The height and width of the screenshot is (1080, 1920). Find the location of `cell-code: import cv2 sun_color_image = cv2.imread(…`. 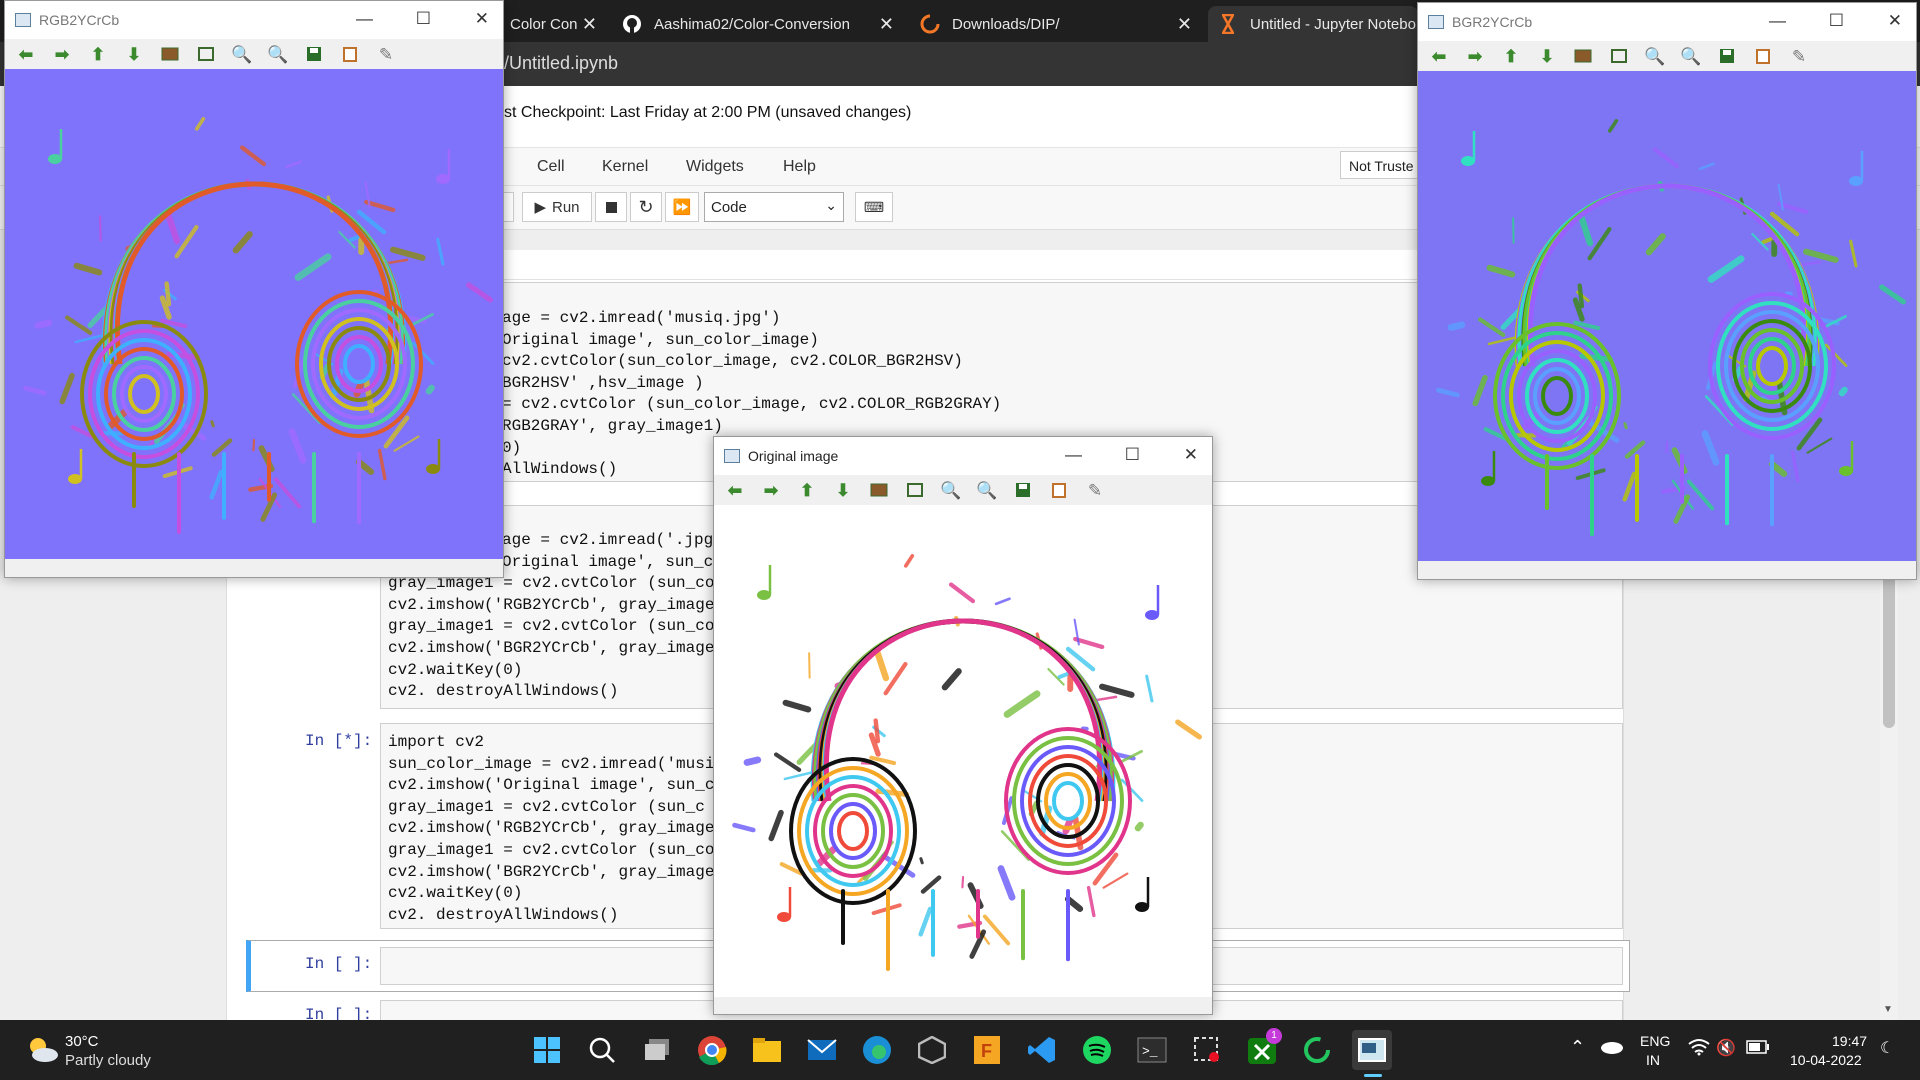

cell-code: import cv2 sun_color_image = cv2.imread(… is located at coordinates (551, 829).